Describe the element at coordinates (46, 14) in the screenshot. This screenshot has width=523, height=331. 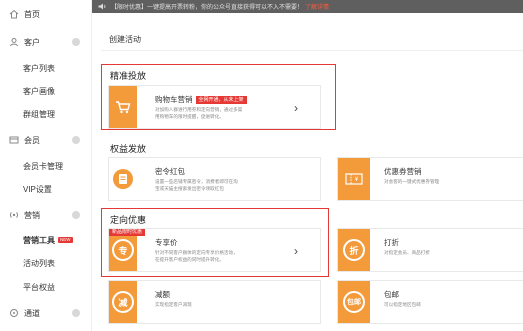
I see `sidebar-item-home: 首页` at that location.